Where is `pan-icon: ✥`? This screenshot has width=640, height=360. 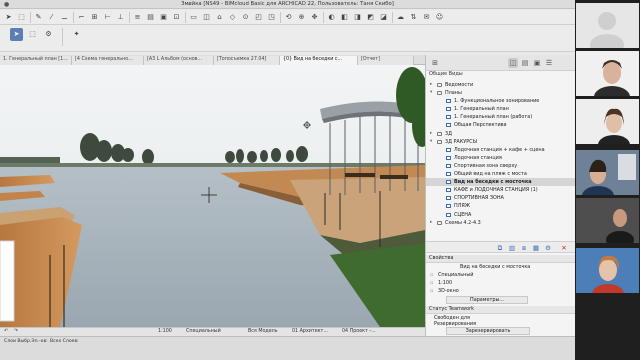
pan-icon: ✥ is located at coordinates (314, 17).